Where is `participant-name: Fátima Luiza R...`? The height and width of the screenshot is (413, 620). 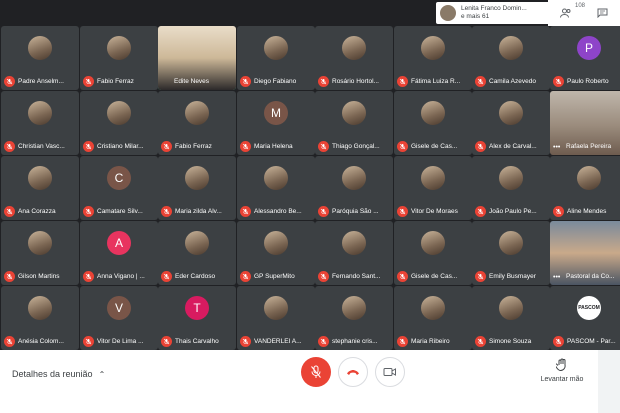
participant-name: Fátima Luiza R... is located at coordinates (436, 81).